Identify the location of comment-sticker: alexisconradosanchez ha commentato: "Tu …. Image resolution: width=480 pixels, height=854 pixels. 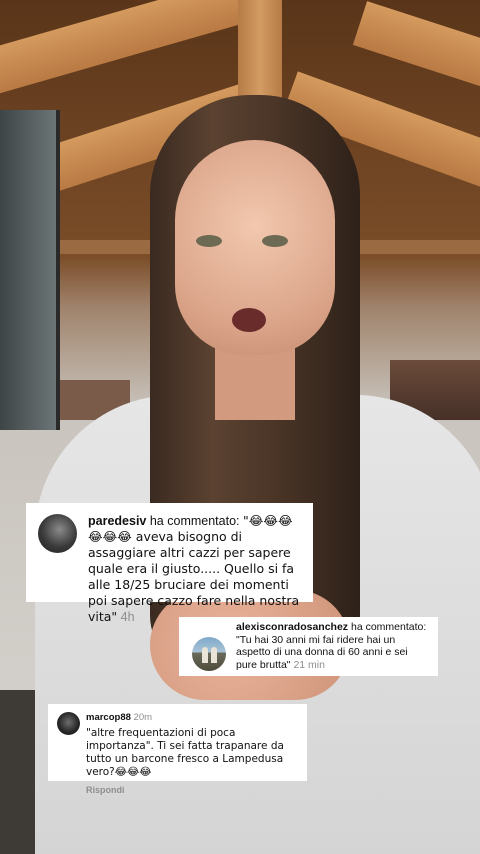
(308, 646).